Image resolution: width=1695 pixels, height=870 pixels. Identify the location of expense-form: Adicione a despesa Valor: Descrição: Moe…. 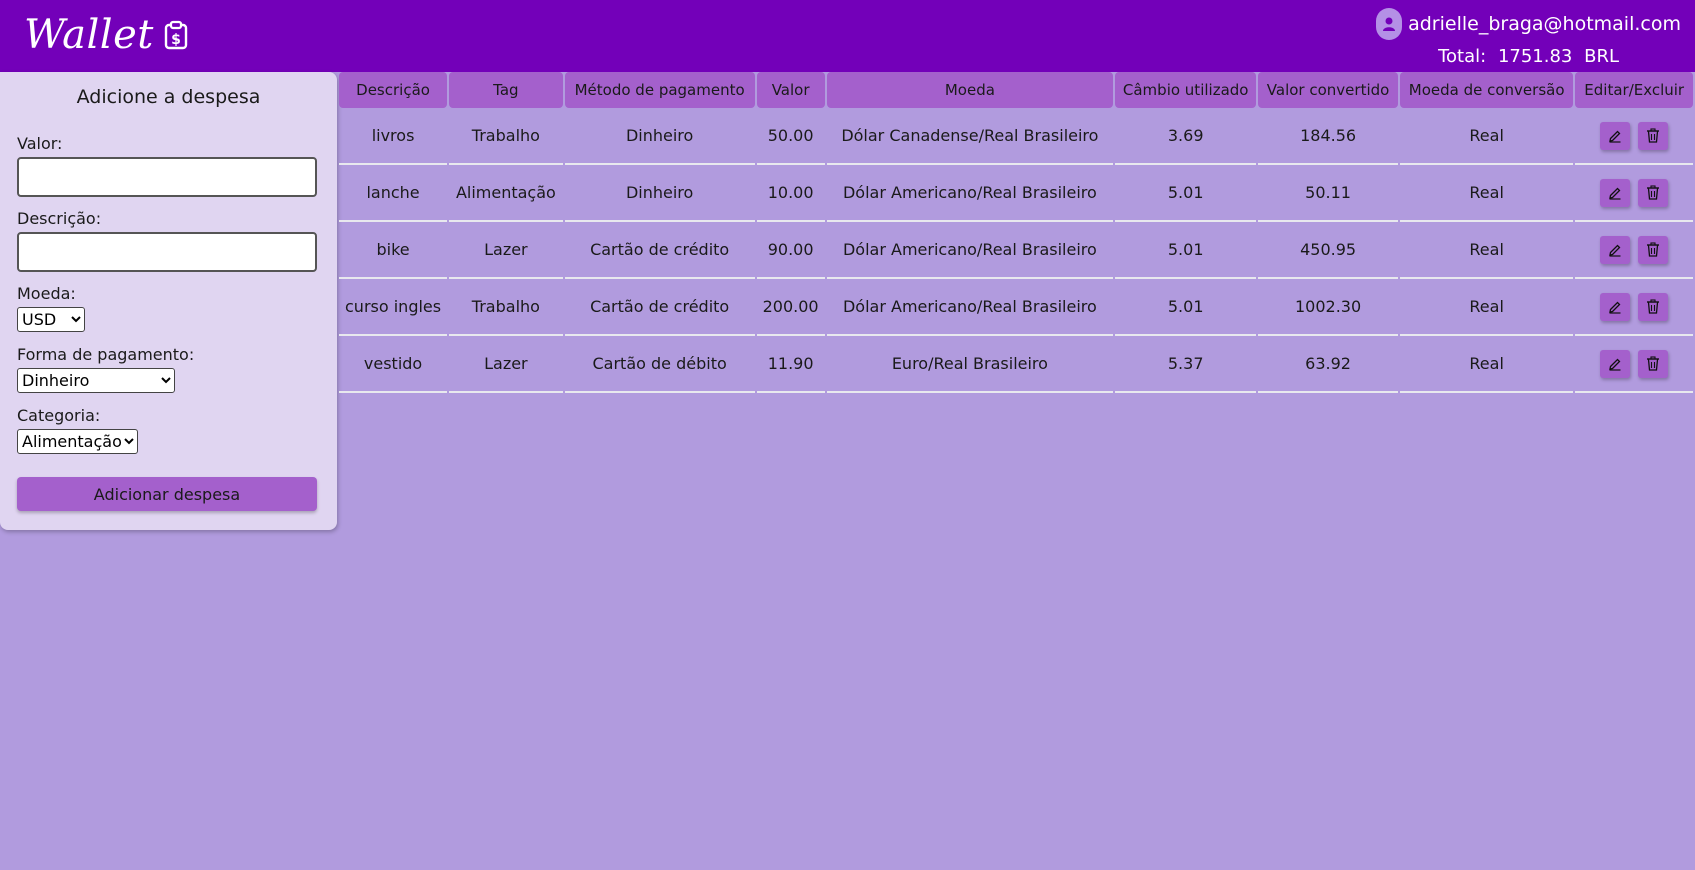
(168, 301).